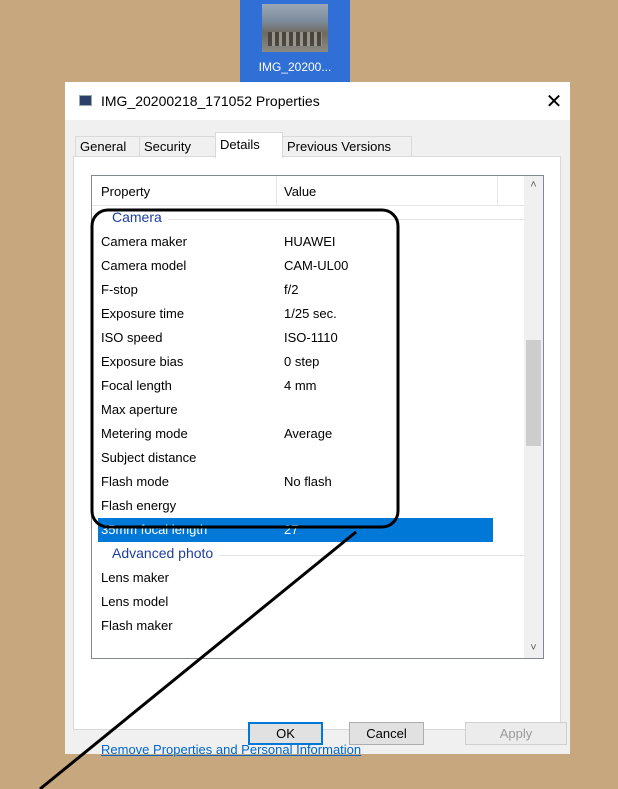 This screenshot has height=789, width=618. I want to click on list-item: Subject distance, so click(309, 458).